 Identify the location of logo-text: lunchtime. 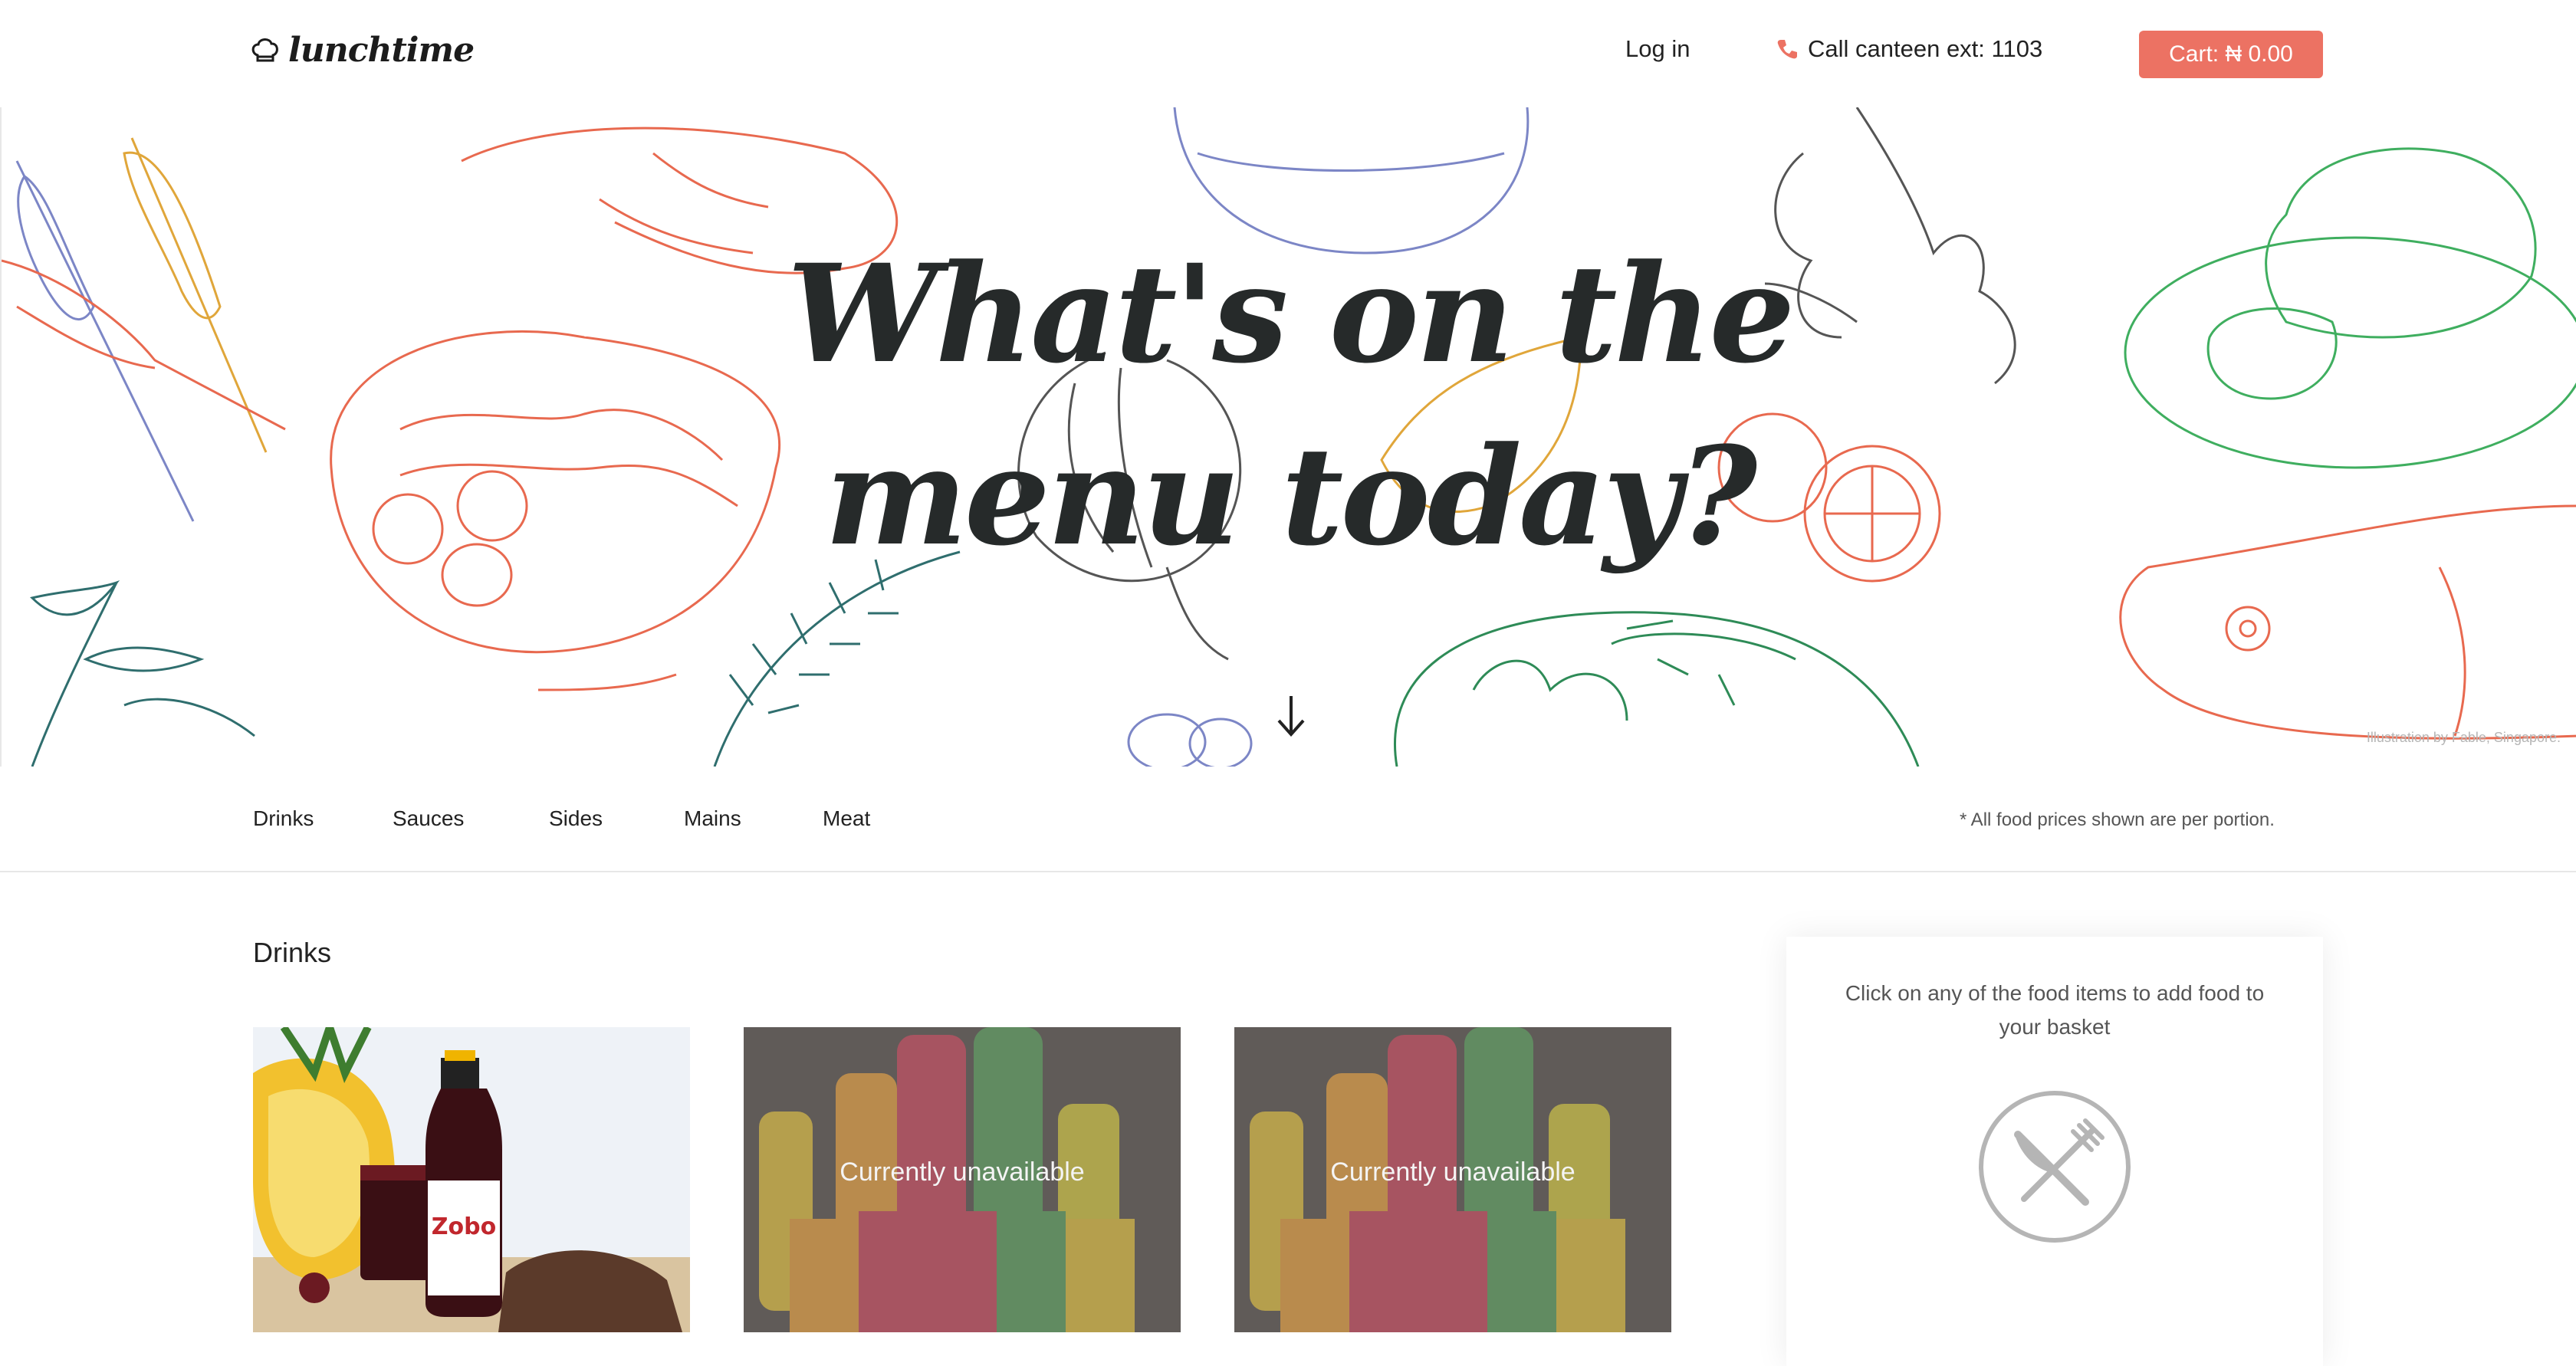
(382, 50).